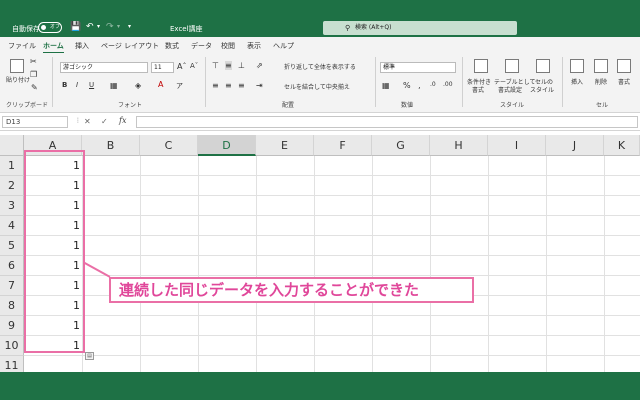  What do you see at coordinates (259, 85) in the screenshot?
I see `indent-icon: ⇥` at bounding box center [259, 85].